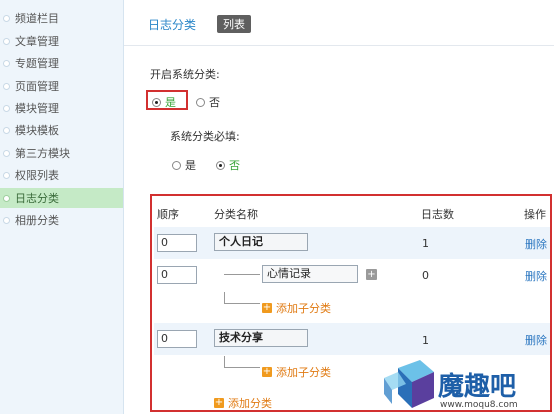  What do you see at coordinates (261, 242) in the screenshot?
I see `category-name-input: 个人日记` at bounding box center [261, 242].